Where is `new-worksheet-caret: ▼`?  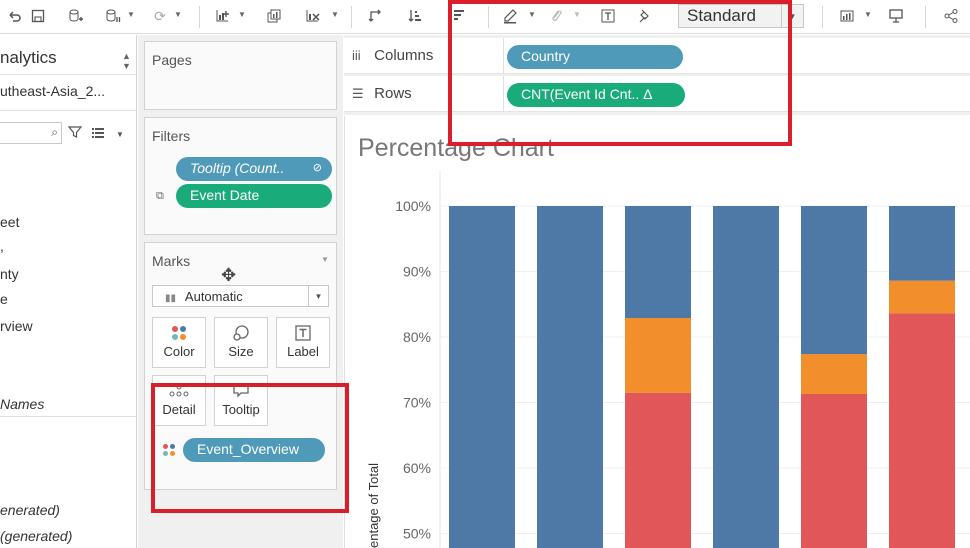
new-worksheet-caret: ▼ is located at coordinates (242, 14).